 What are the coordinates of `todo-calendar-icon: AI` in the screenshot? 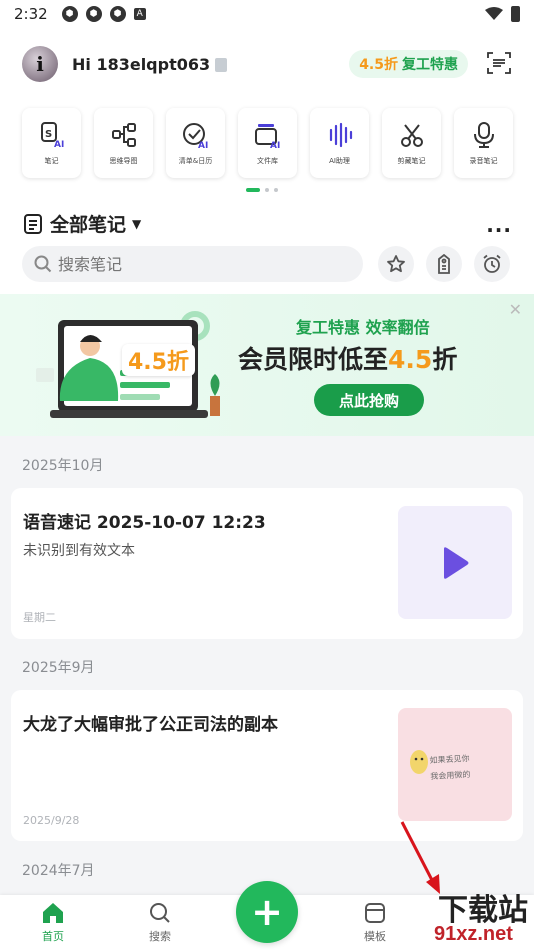 It's located at (195, 136).